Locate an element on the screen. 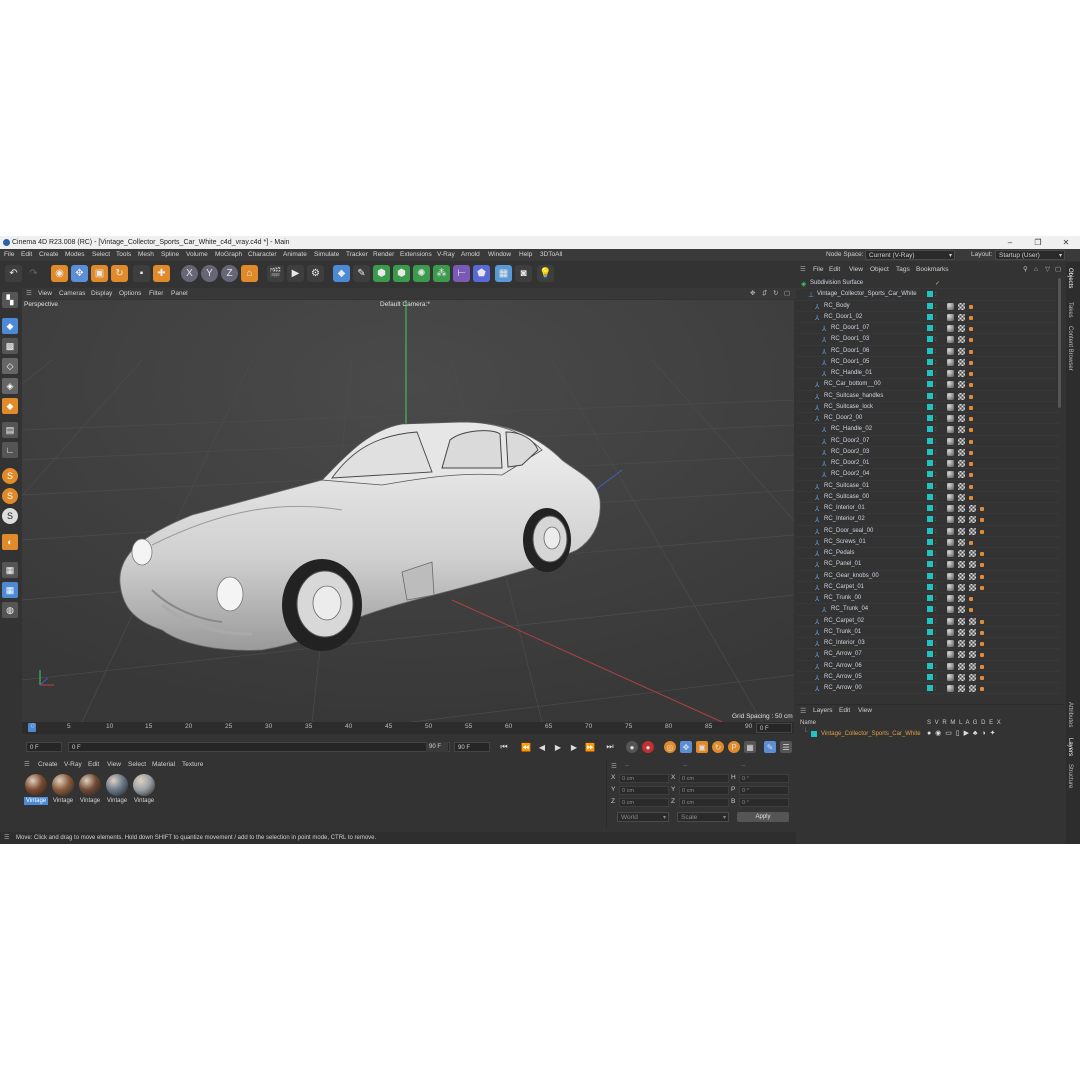 Image resolution: width=1080 pixels, height=1080 pixels. object-row: ⅄ RC_Interior_02: is located at coordinates (928, 520).